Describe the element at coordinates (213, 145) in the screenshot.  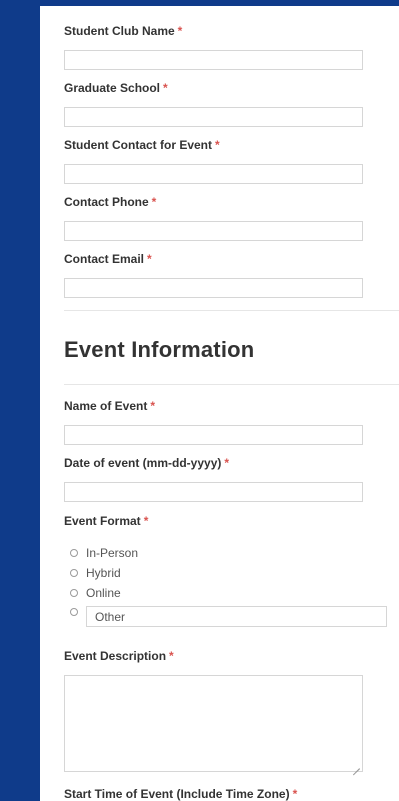
I see `student-contact-label: Student Contact for Event *` at that location.